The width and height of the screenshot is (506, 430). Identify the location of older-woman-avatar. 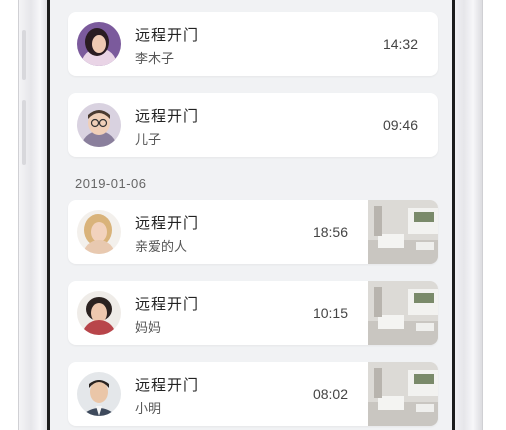
(99, 313).